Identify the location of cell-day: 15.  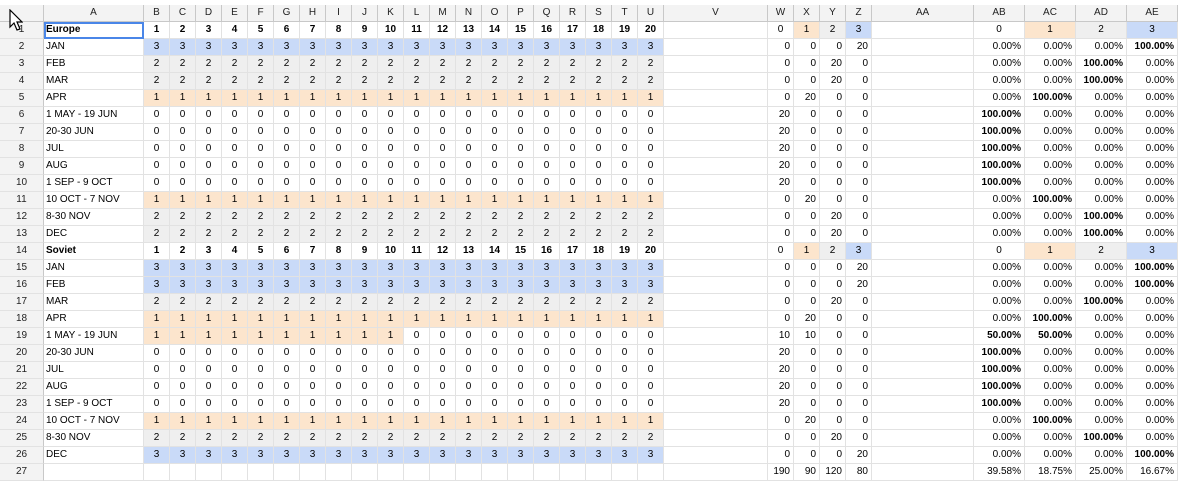
(521, 251).